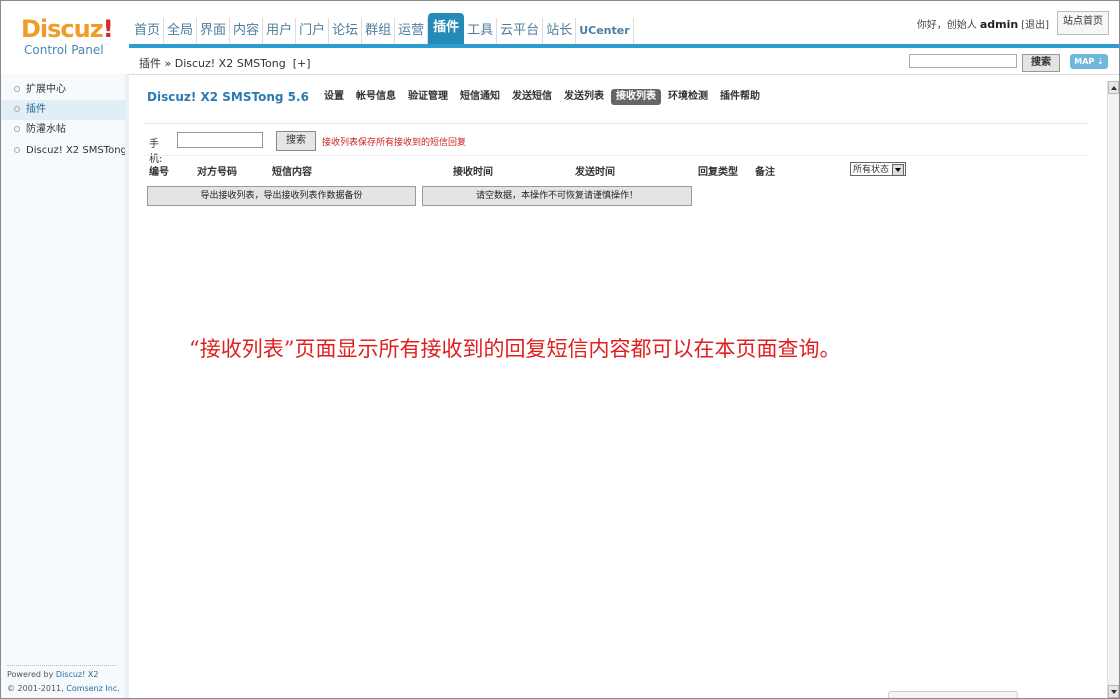 This screenshot has width=1120, height=699. What do you see at coordinates (36, 109) in the screenshot?
I see `sidebar-item-label: 插件` at bounding box center [36, 109].